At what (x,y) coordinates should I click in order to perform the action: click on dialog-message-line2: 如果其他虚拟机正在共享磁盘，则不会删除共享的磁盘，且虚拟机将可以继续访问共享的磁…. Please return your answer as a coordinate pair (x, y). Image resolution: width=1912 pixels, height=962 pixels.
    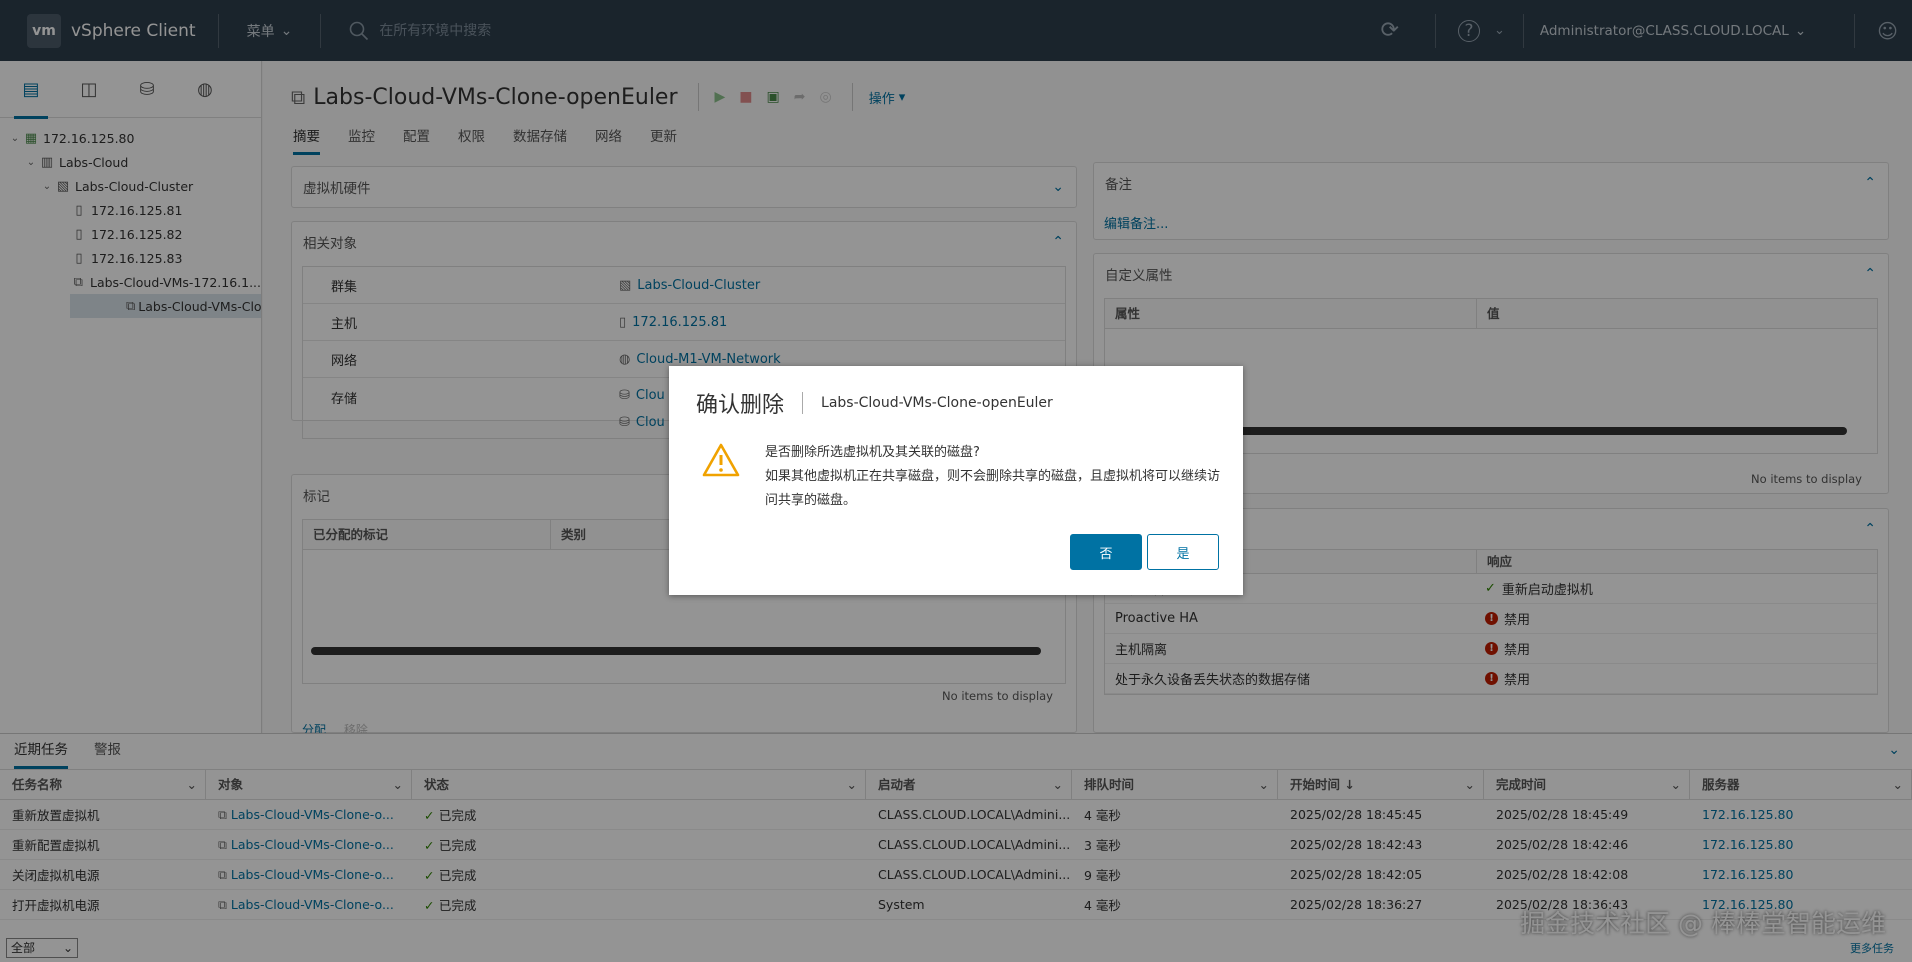
    Looking at the image, I should click on (993, 488).